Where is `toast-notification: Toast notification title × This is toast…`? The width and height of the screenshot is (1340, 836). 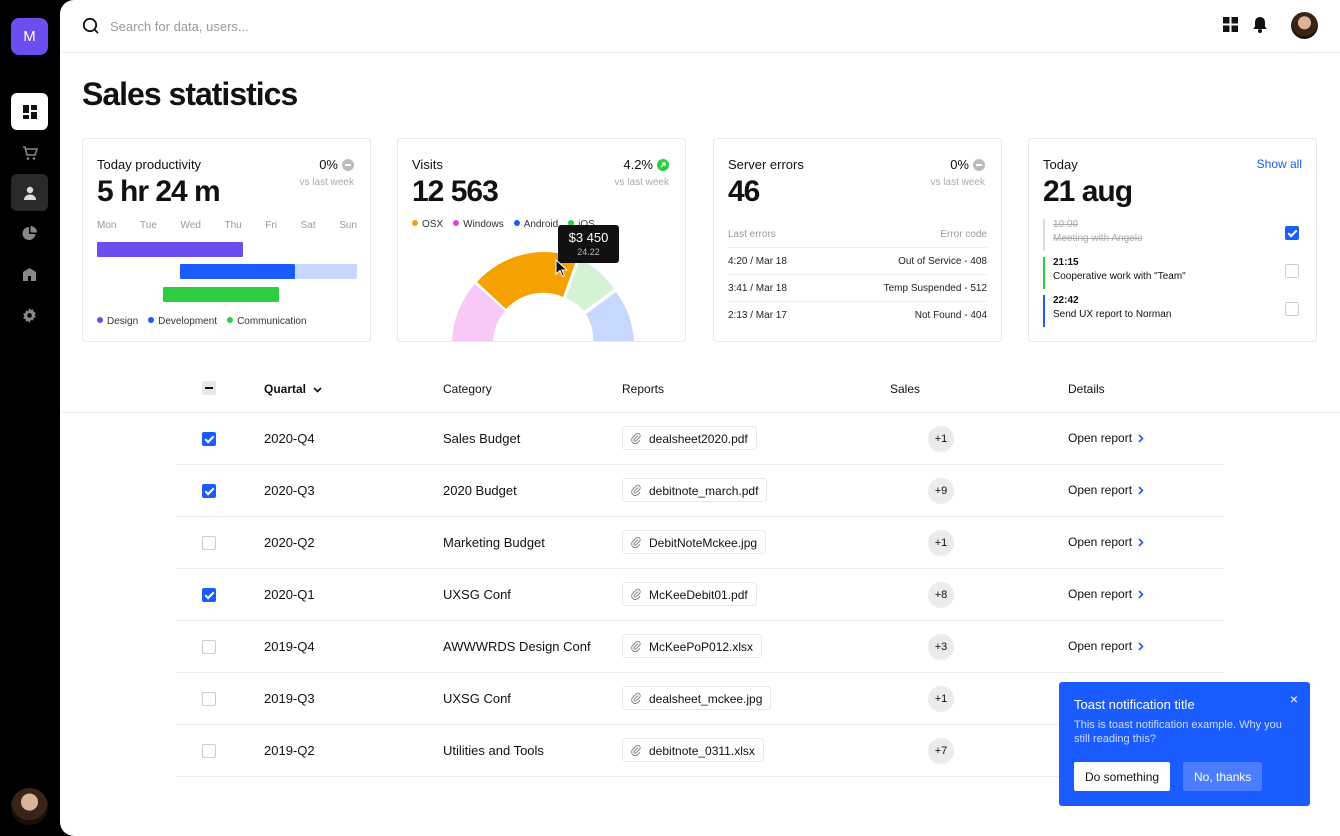
toast-notification: Toast notification title × This is toast… is located at coordinates (1184, 744).